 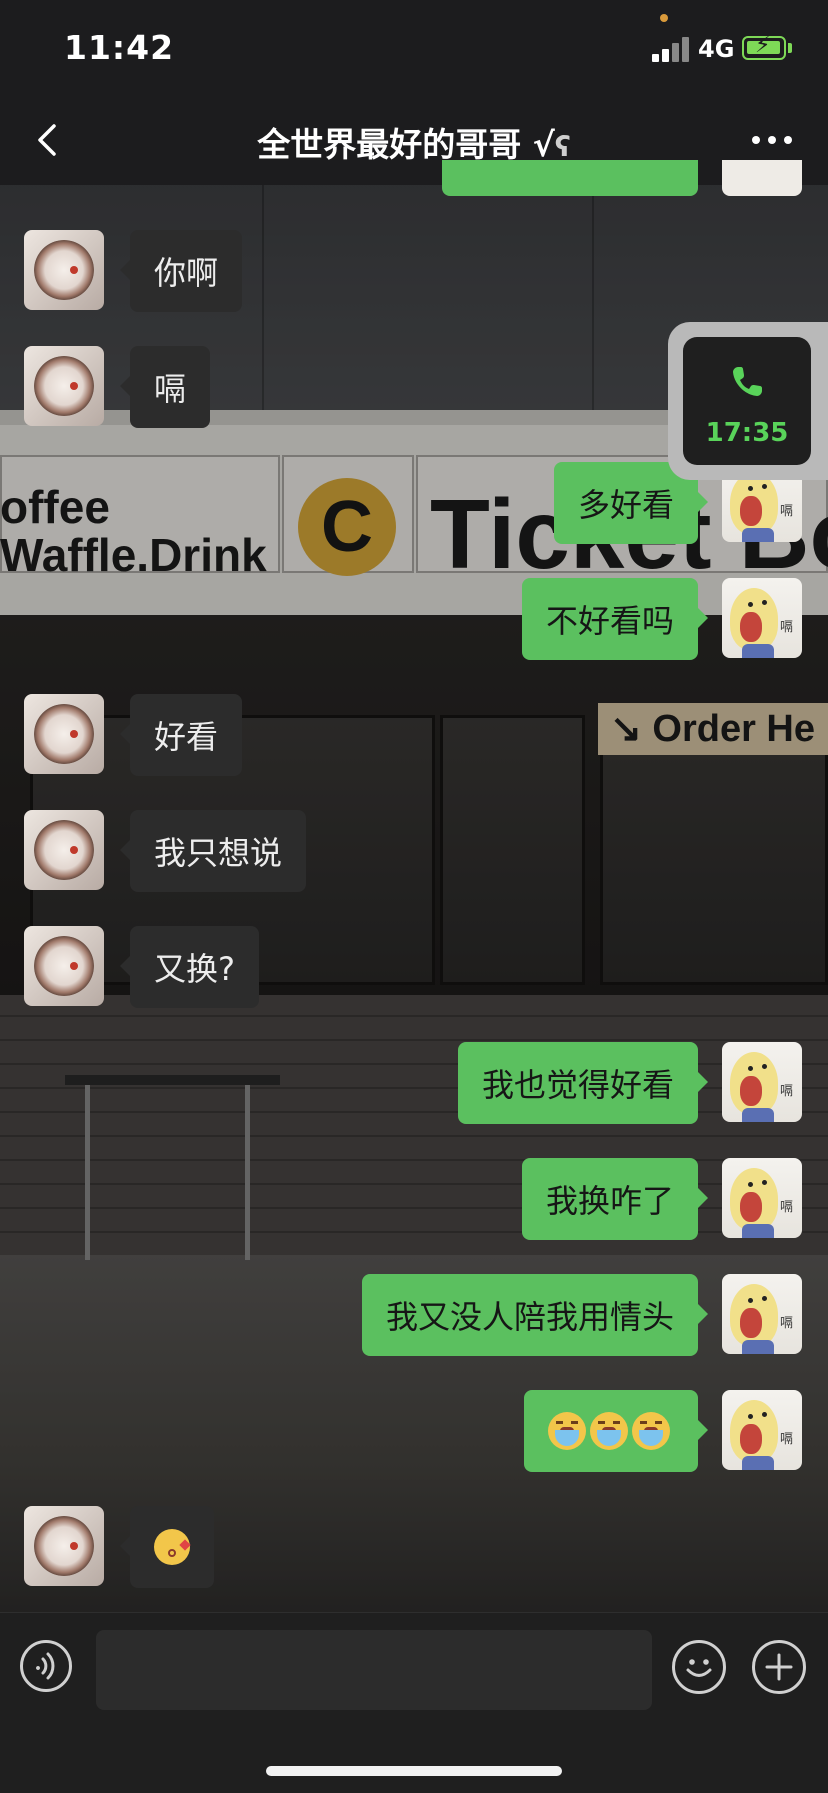 I want to click on voice-input-button, so click(x=46, y=1666).